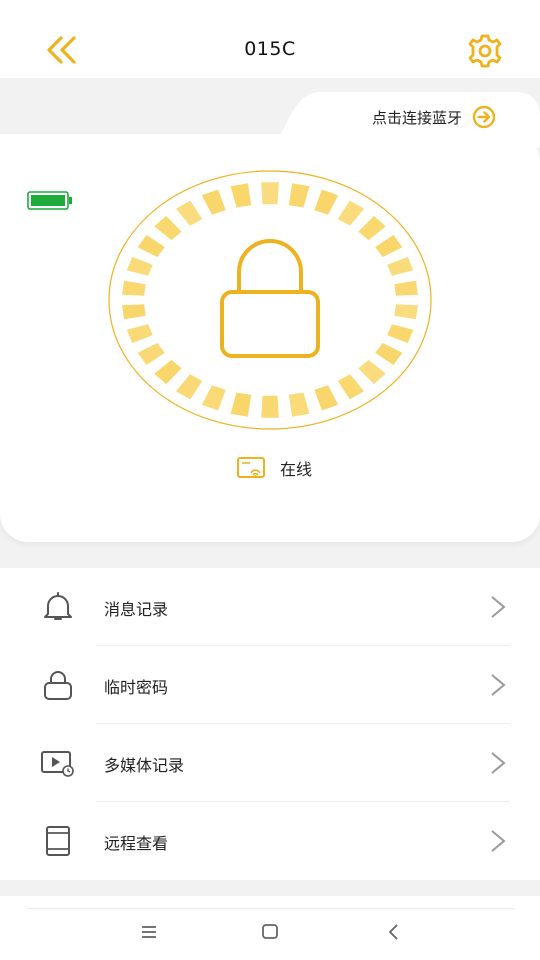  I want to click on lock-icon, so click(58, 685).